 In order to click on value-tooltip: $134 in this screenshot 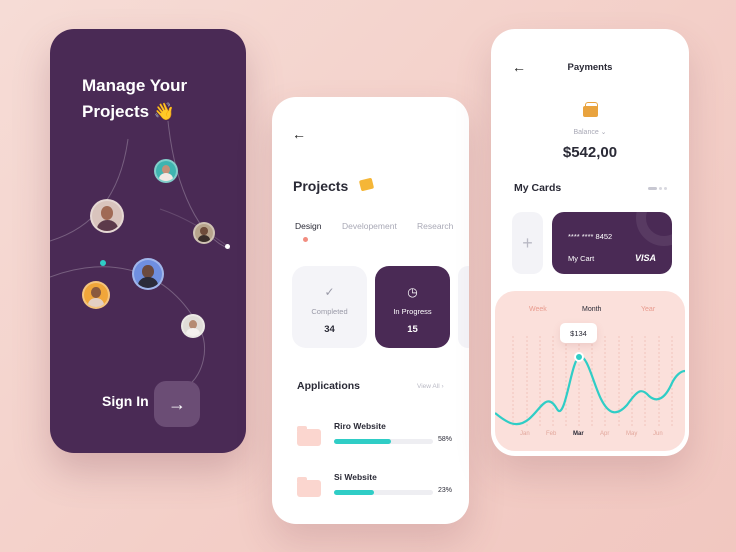, I will do `click(578, 333)`.